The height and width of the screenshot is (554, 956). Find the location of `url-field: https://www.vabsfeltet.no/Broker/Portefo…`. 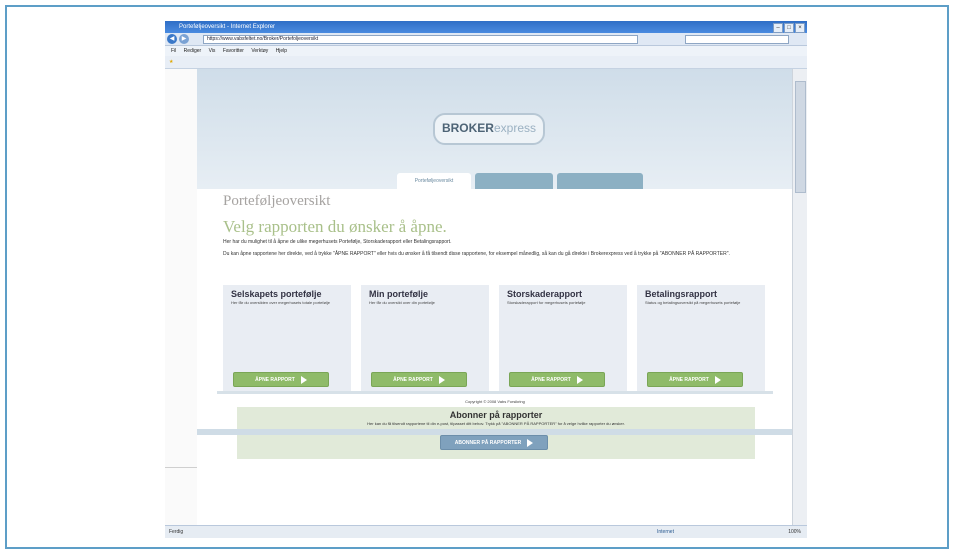

url-field: https://www.vabsfeltet.no/Broker/Portefo… is located at coordinates (420, 39).